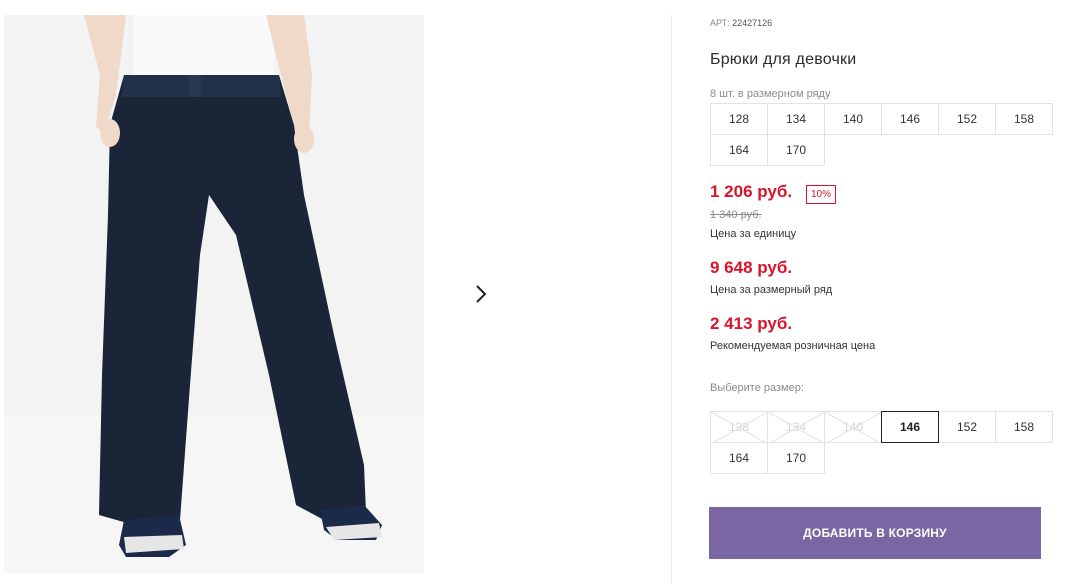 The height and width of the screenshot is (584, 1088). What do you see at coordinates (793, 346) in the screenshot?
I see `retail-price-caption: Рекомендуемая розничная цена` at bounding box center [793, 346].